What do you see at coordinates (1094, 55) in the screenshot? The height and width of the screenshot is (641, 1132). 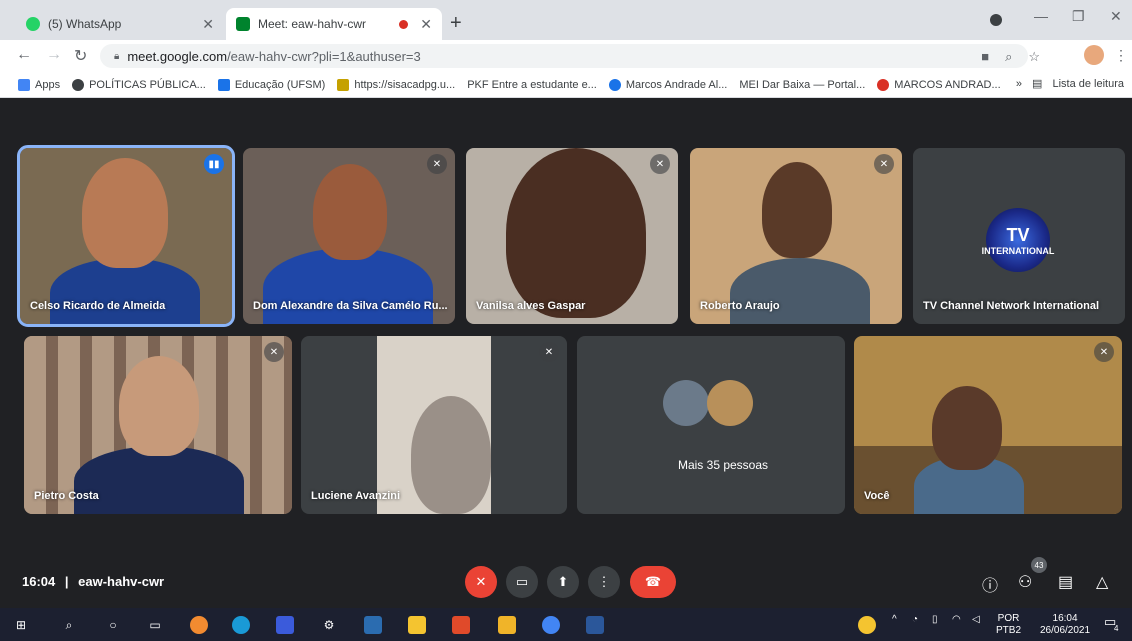 I see `avatar` at bounding box center [1094, 55].